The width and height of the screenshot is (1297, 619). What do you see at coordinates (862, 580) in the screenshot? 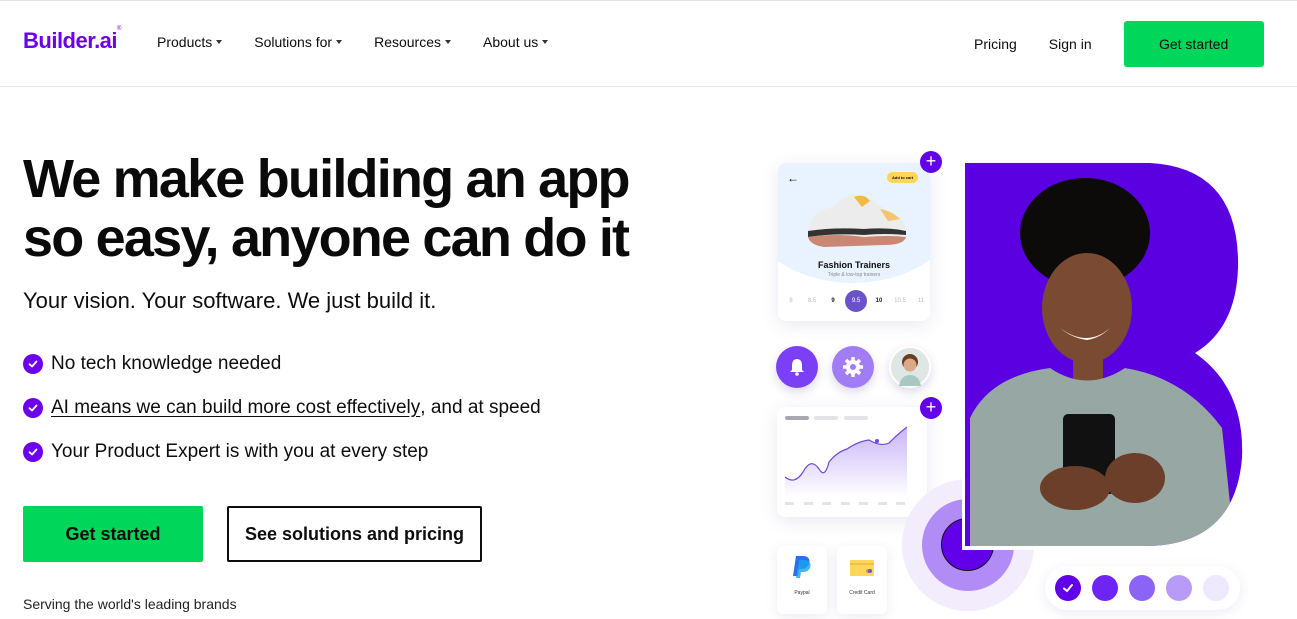
I see `credit-card-card: Credit Card` at bounding box center [862, 580].